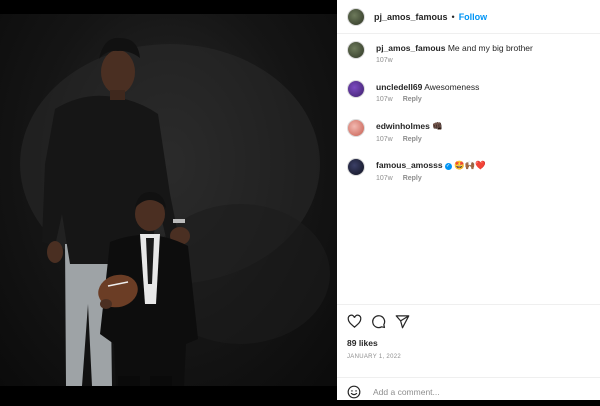 This screenshot has width=600, height=406. I want to click on comment-text: Awesomeness, so click(452, 87).